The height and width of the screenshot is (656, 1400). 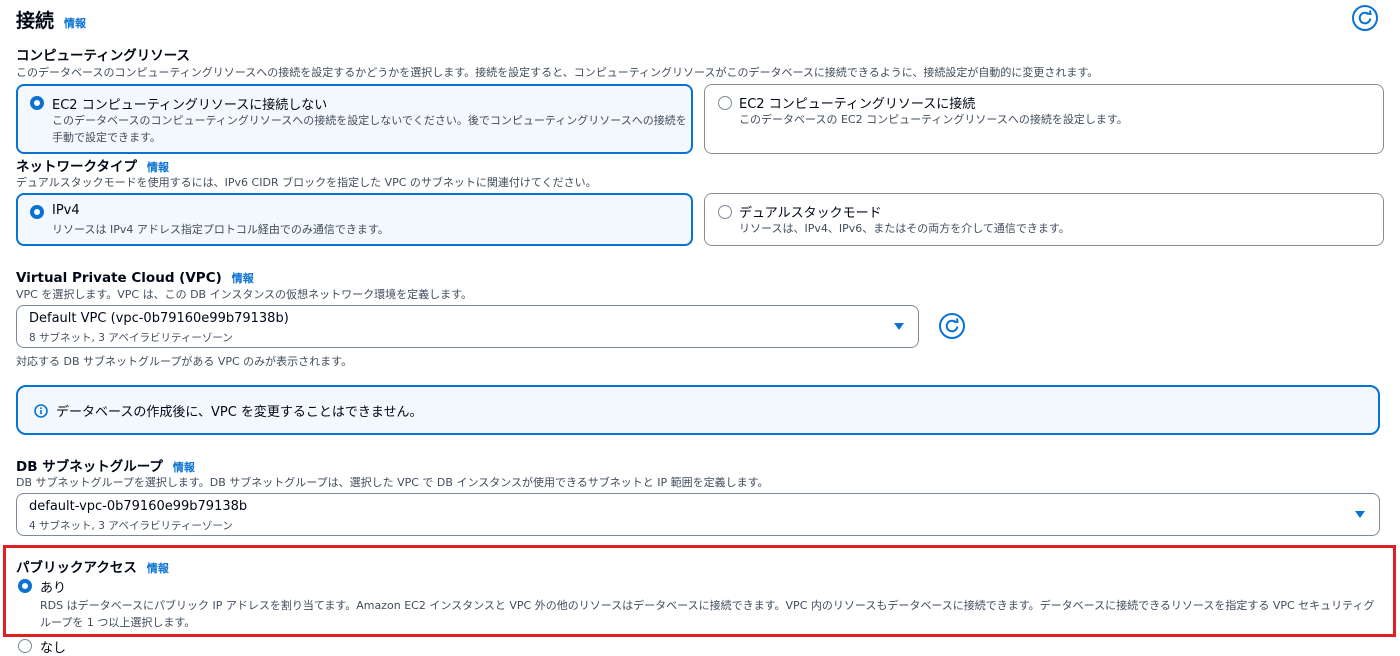 I want to click on compute-label: コンピューティングリソース, so click(x=103, y=56).